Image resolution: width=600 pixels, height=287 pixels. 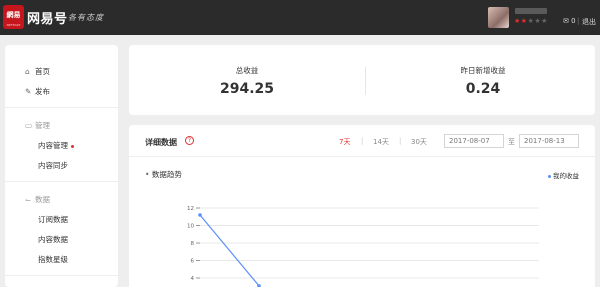 I want to click on sidebar-item-home: ⌂ 首页, so click(x=37, y=71).